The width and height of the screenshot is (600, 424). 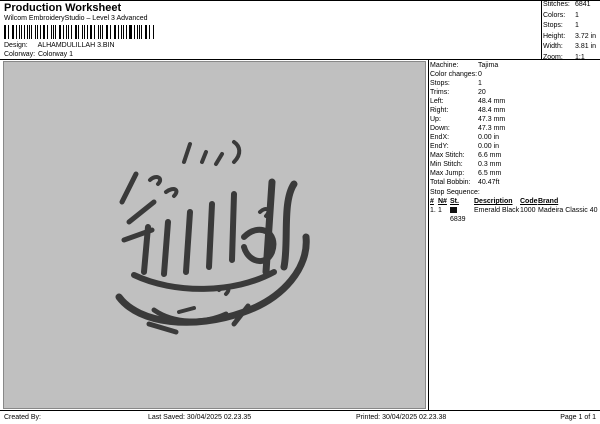 What do you see at coordinates (444, 65) in the screenshot?
I see `info-key: Machine:` at bounding box center [444, 65].